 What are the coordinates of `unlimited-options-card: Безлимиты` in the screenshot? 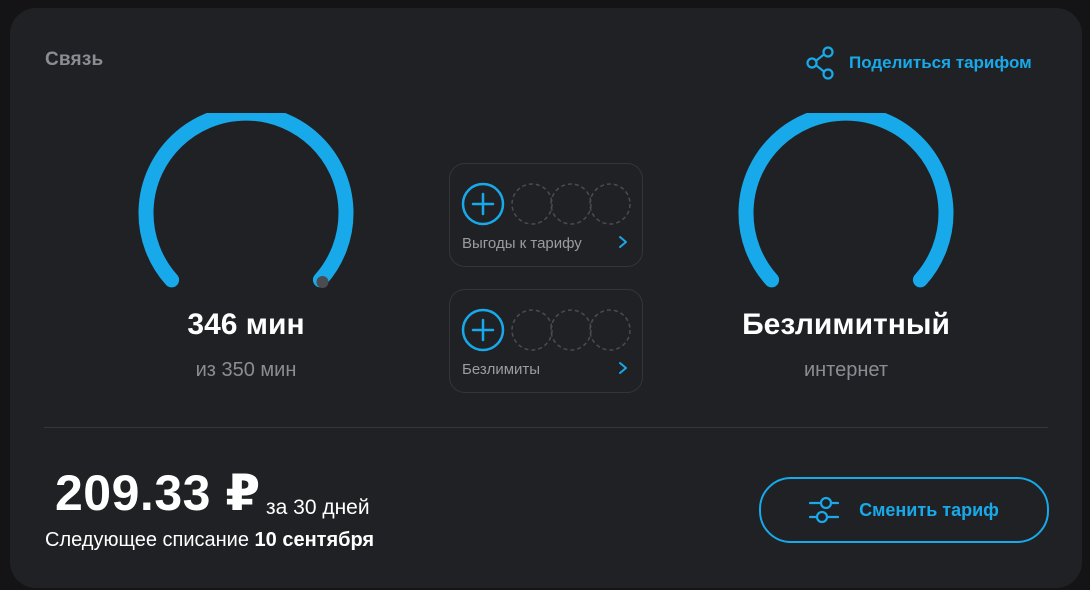 It's located at (546, 341).